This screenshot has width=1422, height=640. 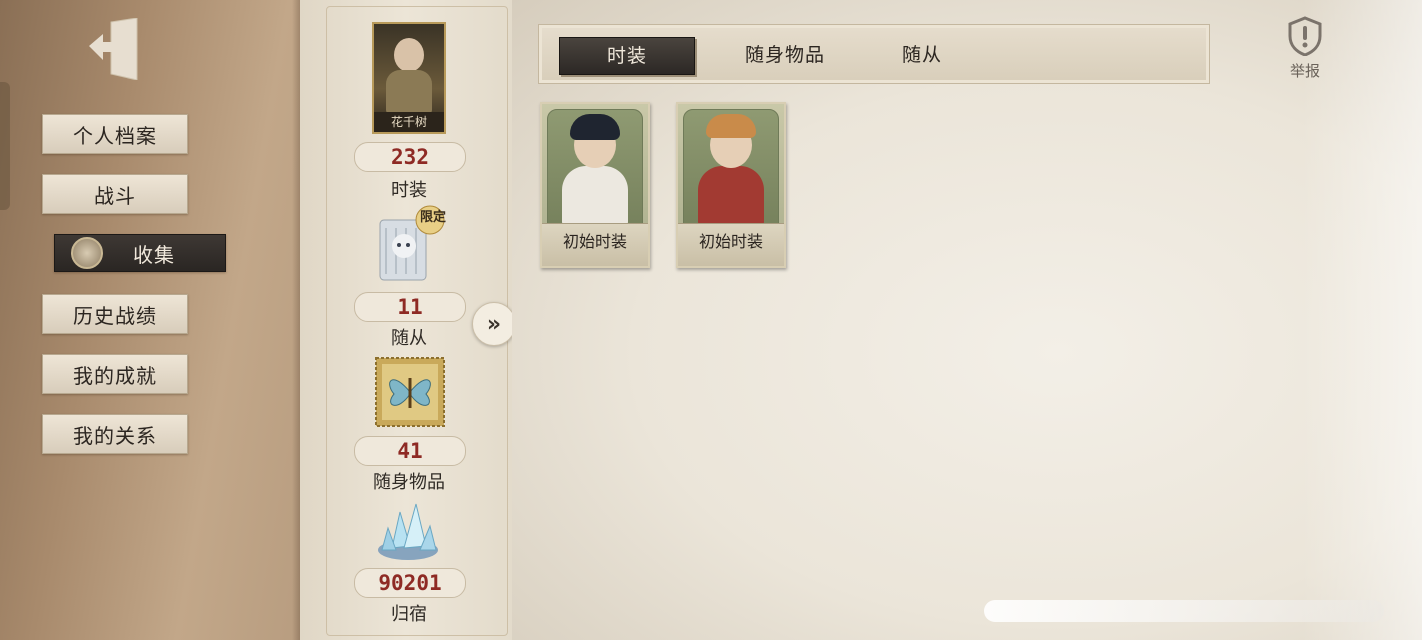 I want to click on tab-followers: 随从, so click(x=922, y=55).